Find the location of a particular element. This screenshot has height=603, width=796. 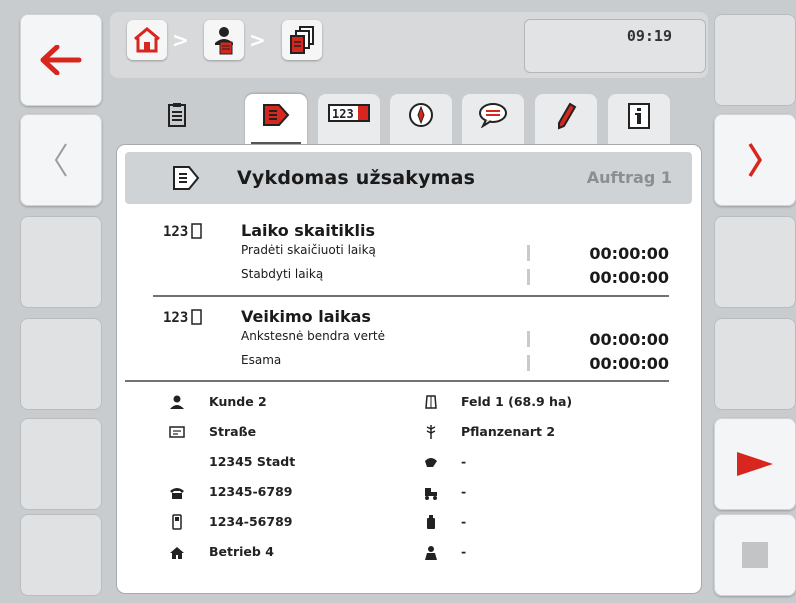

breadcrumb-documents is located at coordinates (302, 40).